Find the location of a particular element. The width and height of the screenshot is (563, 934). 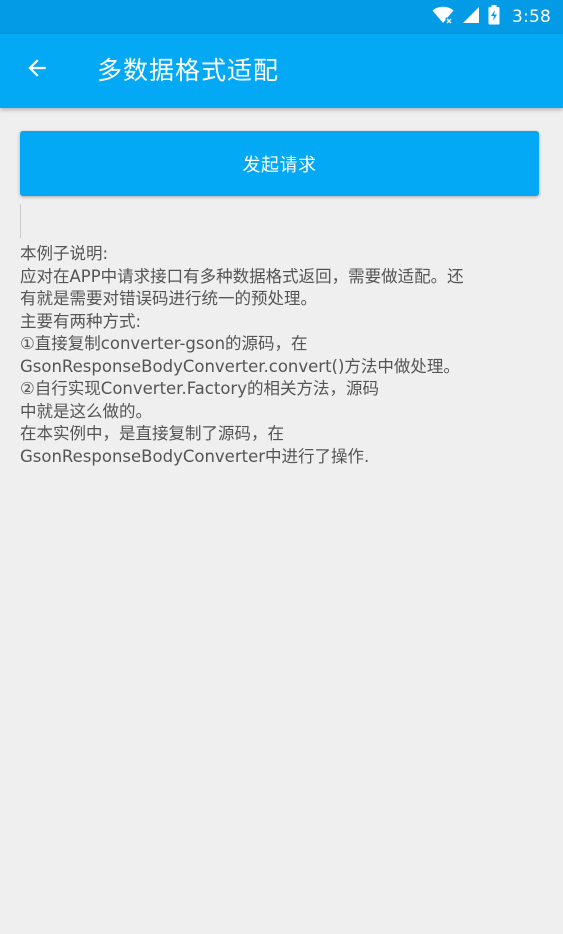

divider is located at coordinates (20, 221).